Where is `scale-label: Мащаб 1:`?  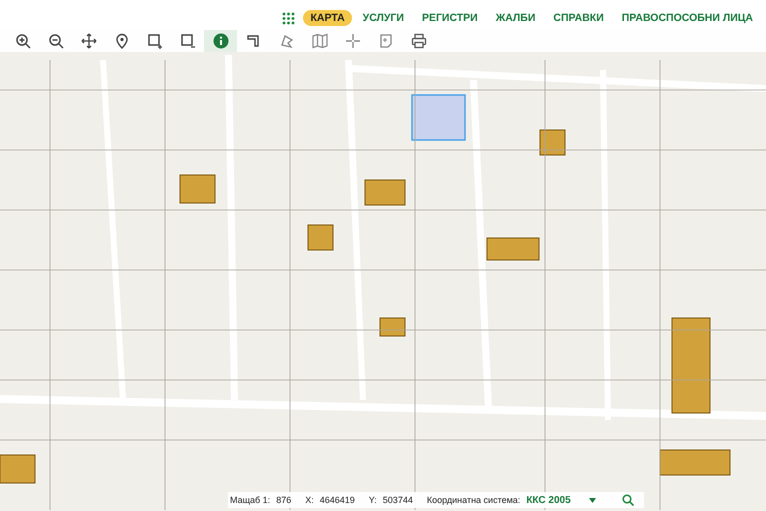
scale-label: Мащаб 1: is located at coordinates (250, 500).